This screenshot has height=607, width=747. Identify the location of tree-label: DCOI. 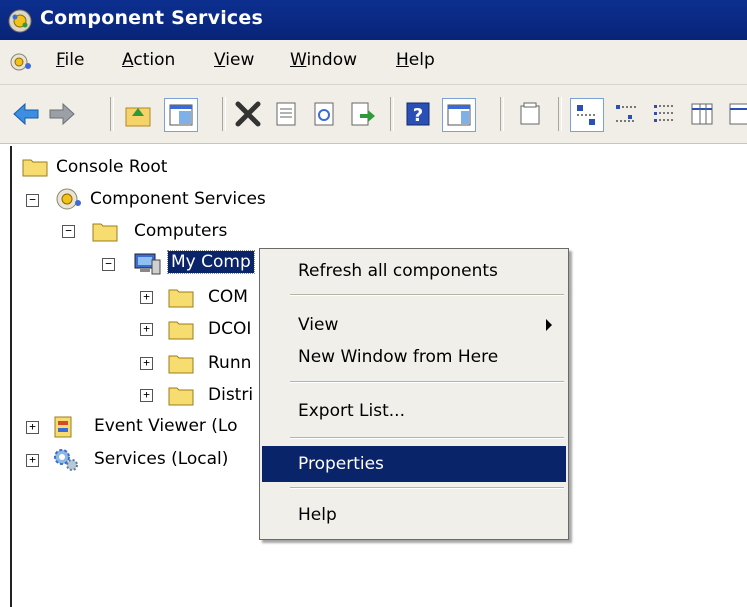
(230, 329).